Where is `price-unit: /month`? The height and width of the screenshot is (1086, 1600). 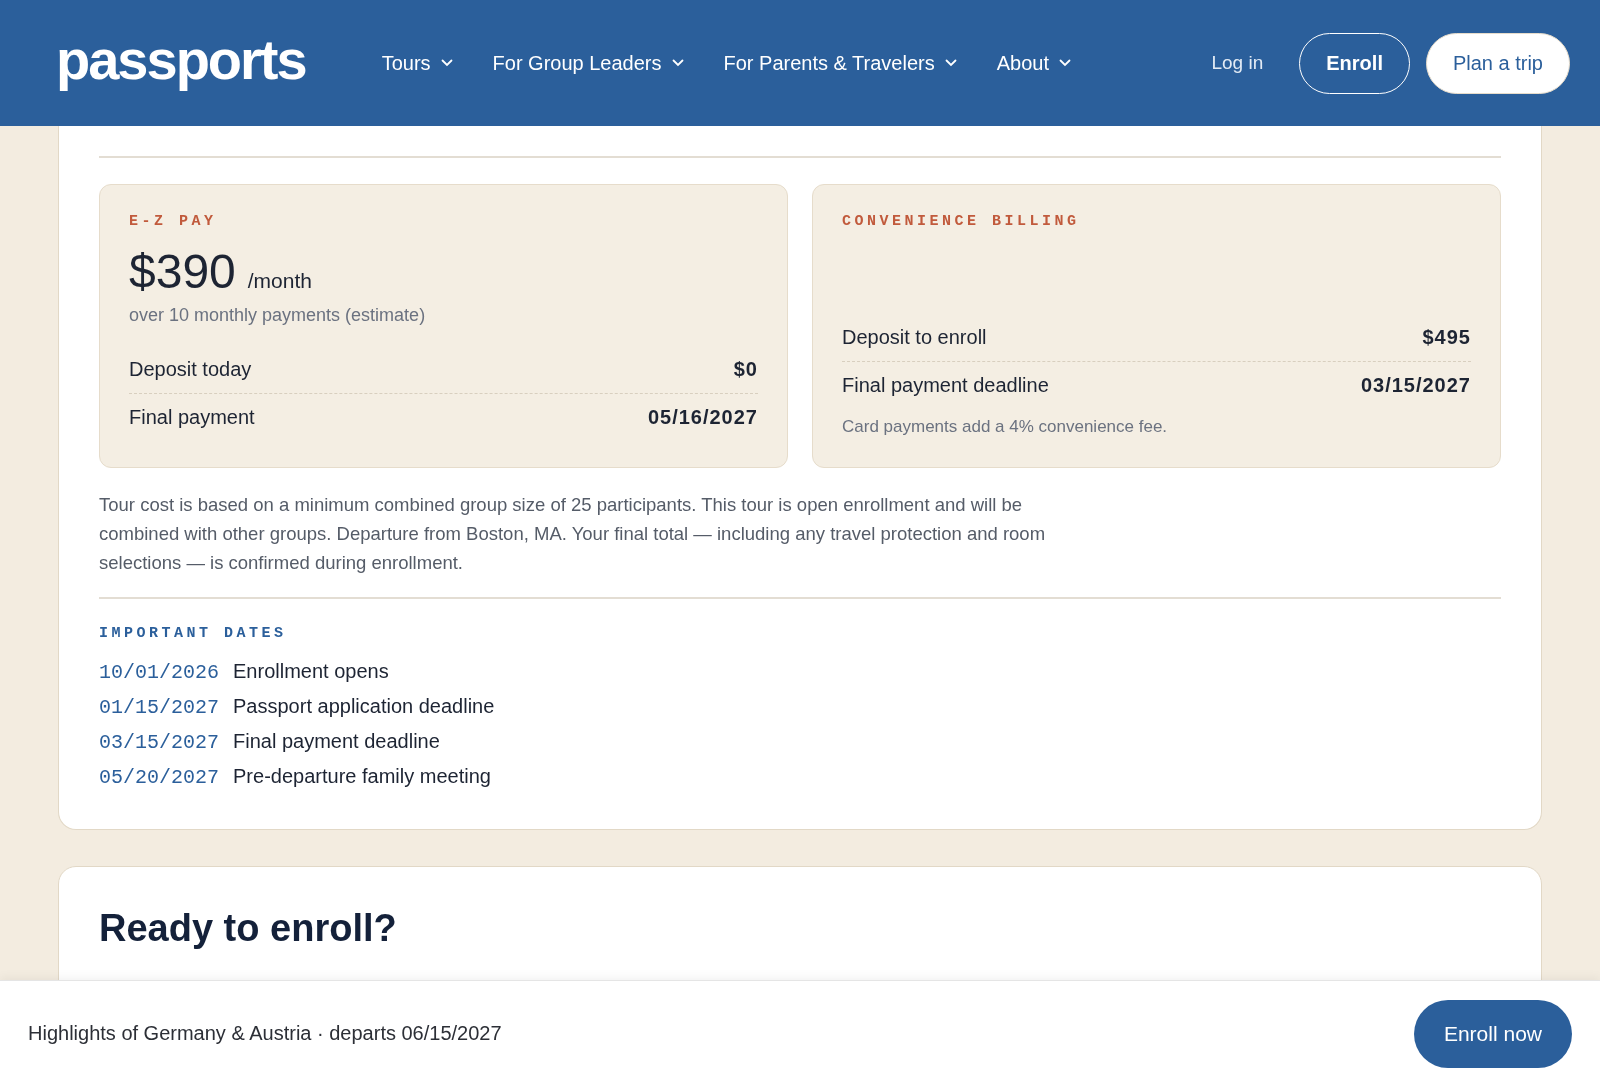 price-unit: /month is located at coordinates (279, 281).